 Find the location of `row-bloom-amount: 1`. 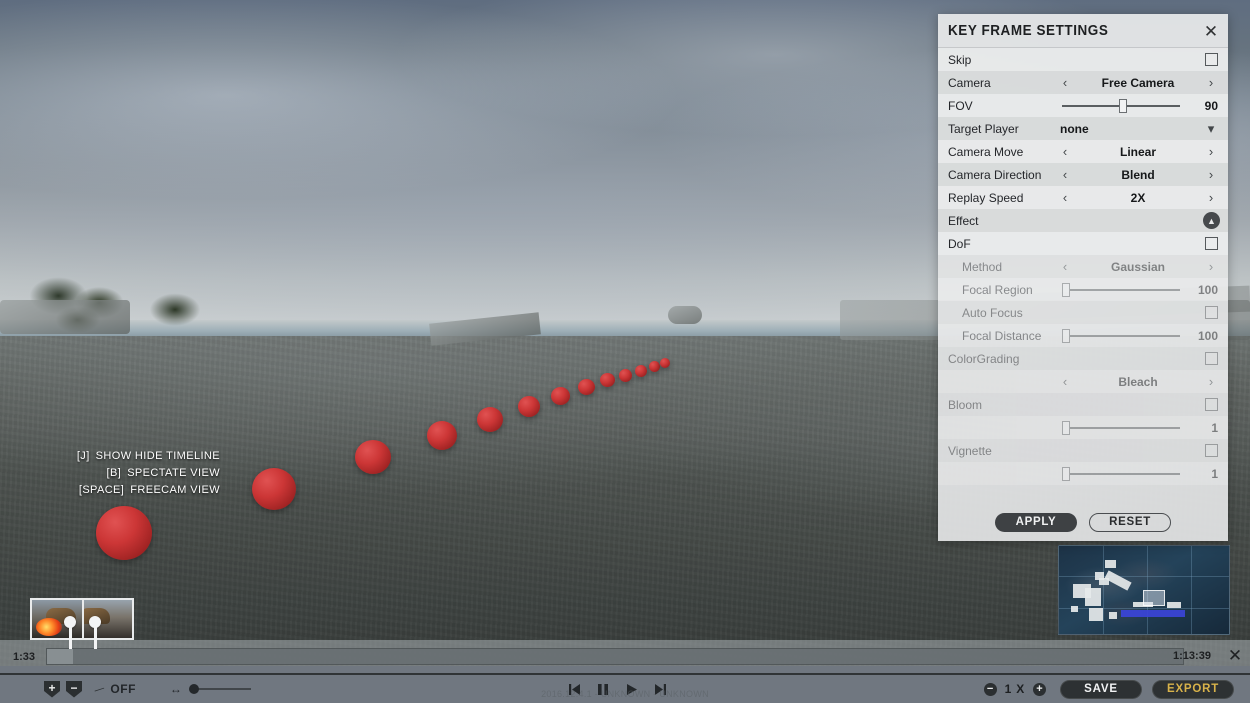

row-bloom-amount: 1 is located at coordinates (1083, 427).